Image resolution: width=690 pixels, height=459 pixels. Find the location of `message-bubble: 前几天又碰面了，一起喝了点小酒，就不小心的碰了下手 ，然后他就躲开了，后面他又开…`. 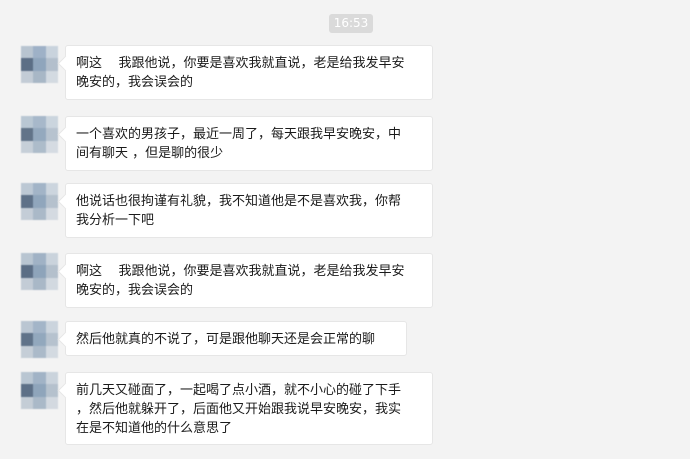

message-bubble: 前几天又碰面了，一起喝了点小酒，就不小心的碰了下手 ，然后他就躲开了，后面他又开… is located at coordinates (249, 408).